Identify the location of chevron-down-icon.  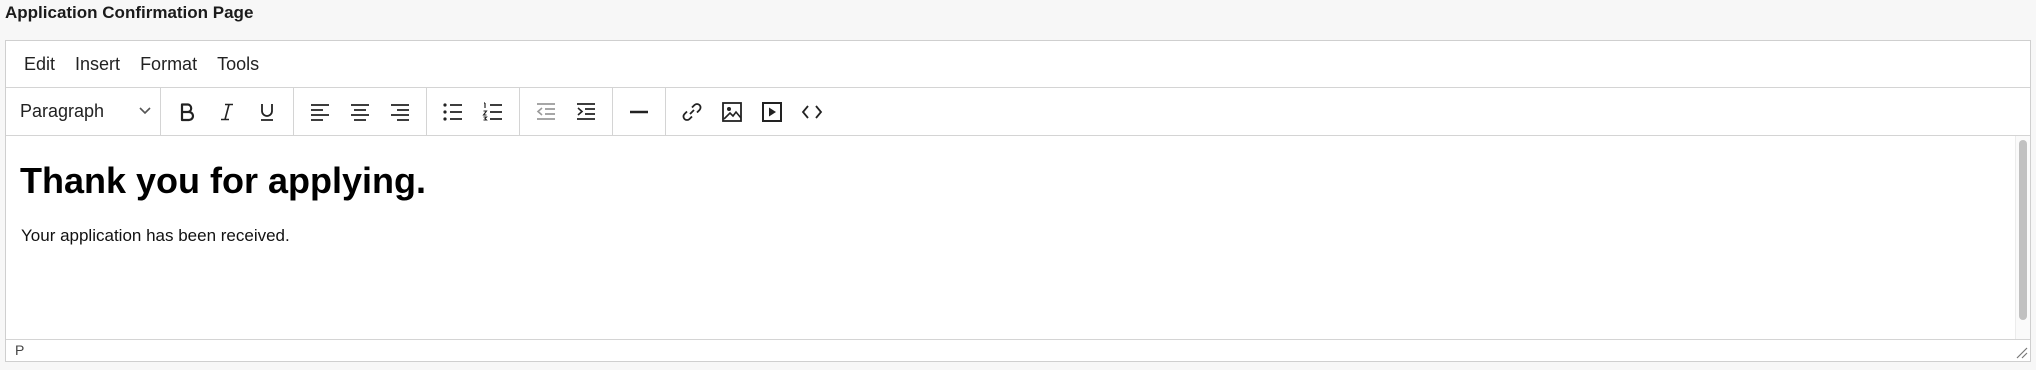
(145, 112).